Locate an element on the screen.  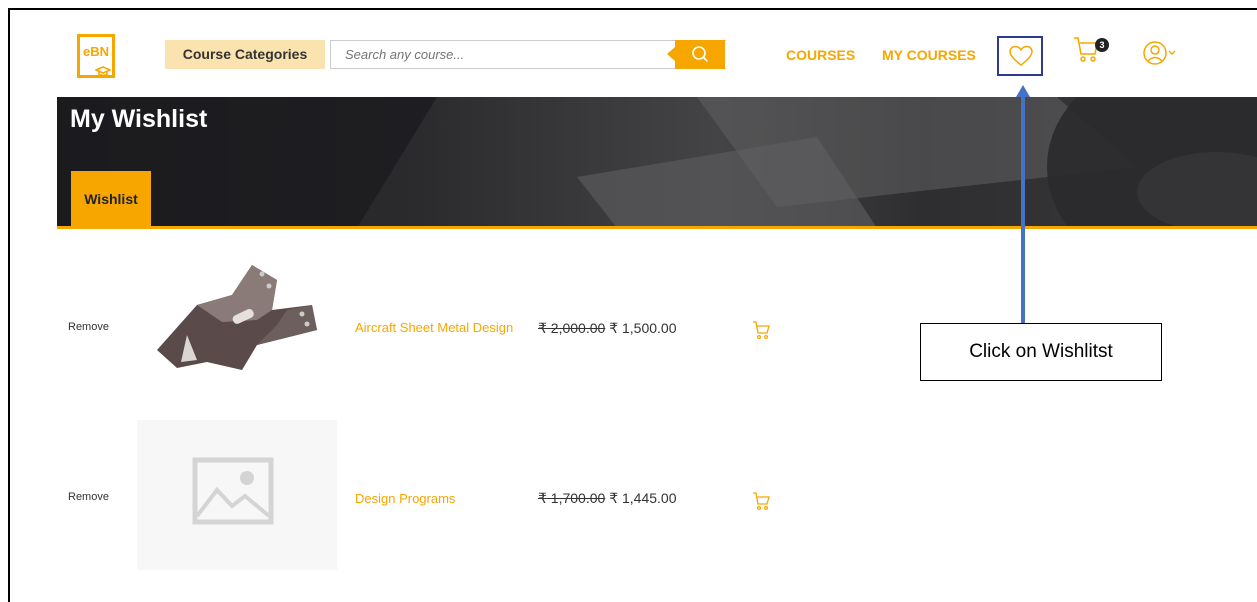
sale-price: ₹ 1,500.00 is located at coordinates (643, 328).